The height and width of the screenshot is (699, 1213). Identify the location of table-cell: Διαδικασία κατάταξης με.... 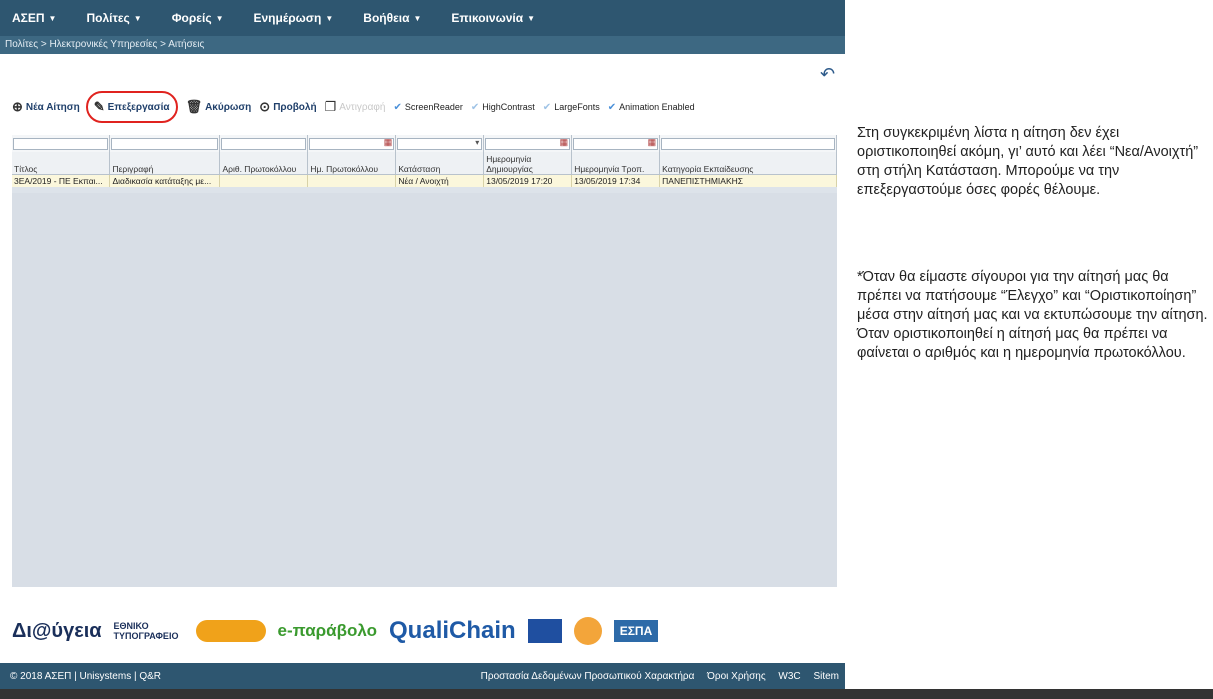
(165, 180).